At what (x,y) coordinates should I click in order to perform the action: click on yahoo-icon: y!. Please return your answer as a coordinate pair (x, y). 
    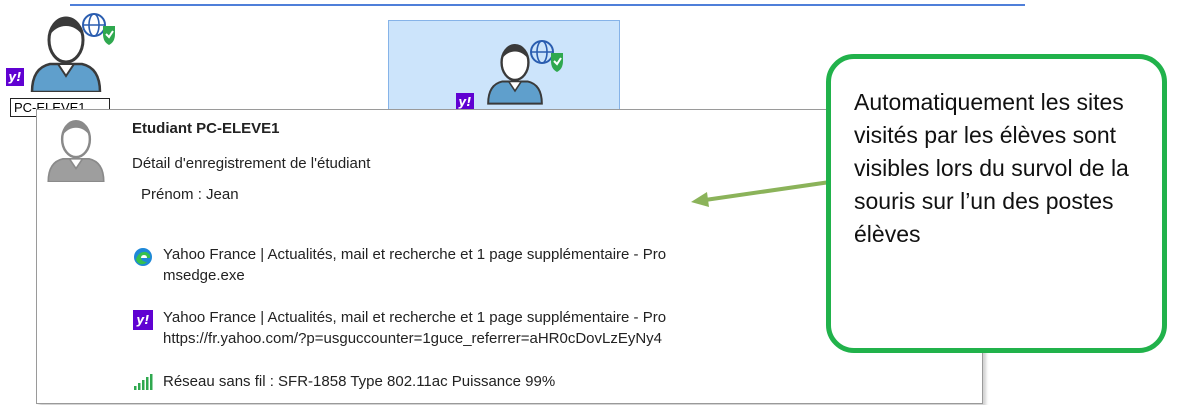
    Looking at the image, I should click on (143, 320).